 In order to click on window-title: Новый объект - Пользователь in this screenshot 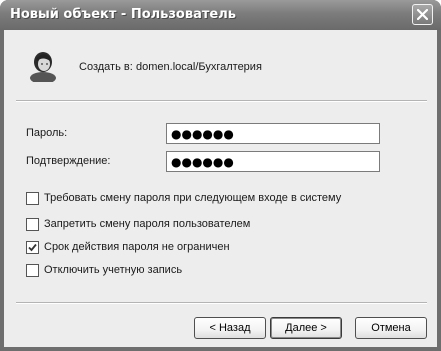, I will do `click(123, 14)`.